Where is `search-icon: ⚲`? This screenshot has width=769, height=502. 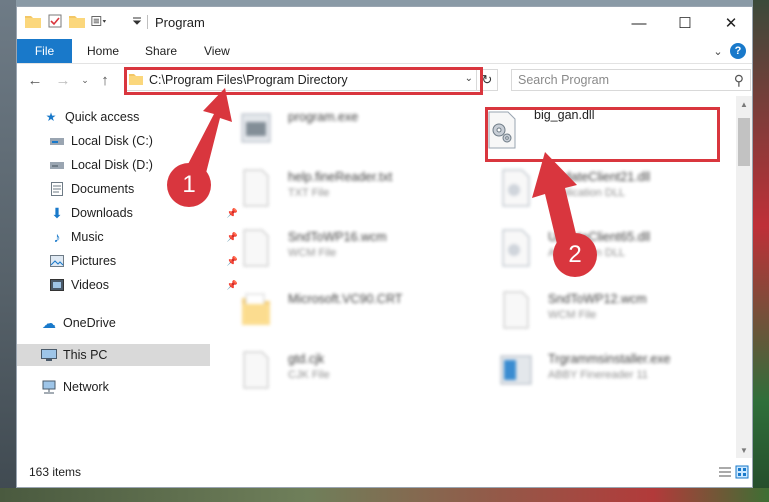 search-icon: ⚲ is located at coordinates (739, 80).